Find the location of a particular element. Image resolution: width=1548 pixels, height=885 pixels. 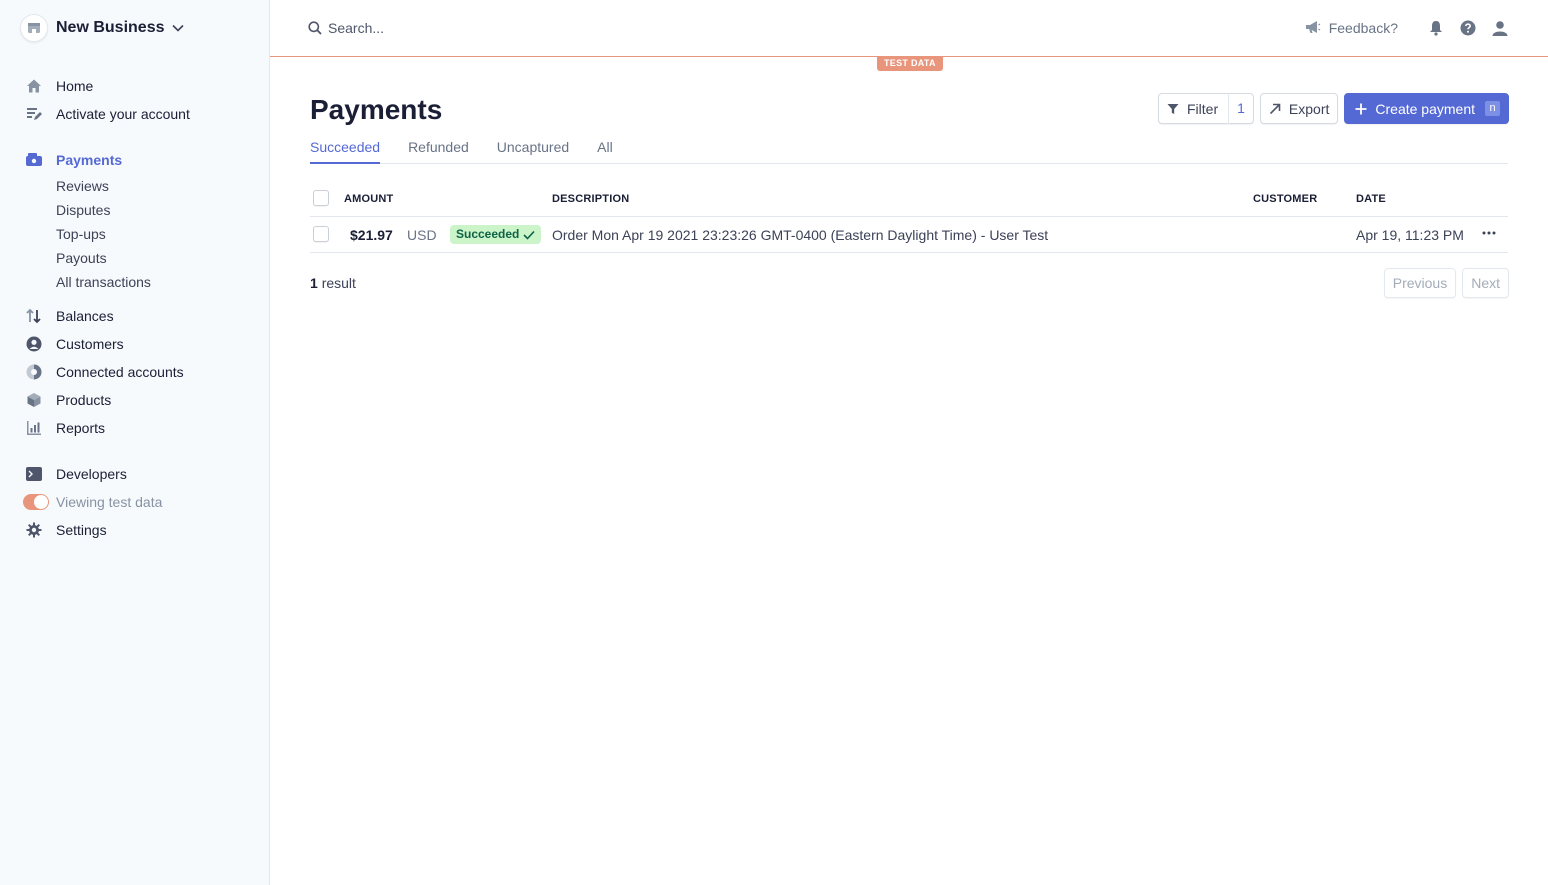

arrow-up-right-icon is located at coordinates (1275, 109).